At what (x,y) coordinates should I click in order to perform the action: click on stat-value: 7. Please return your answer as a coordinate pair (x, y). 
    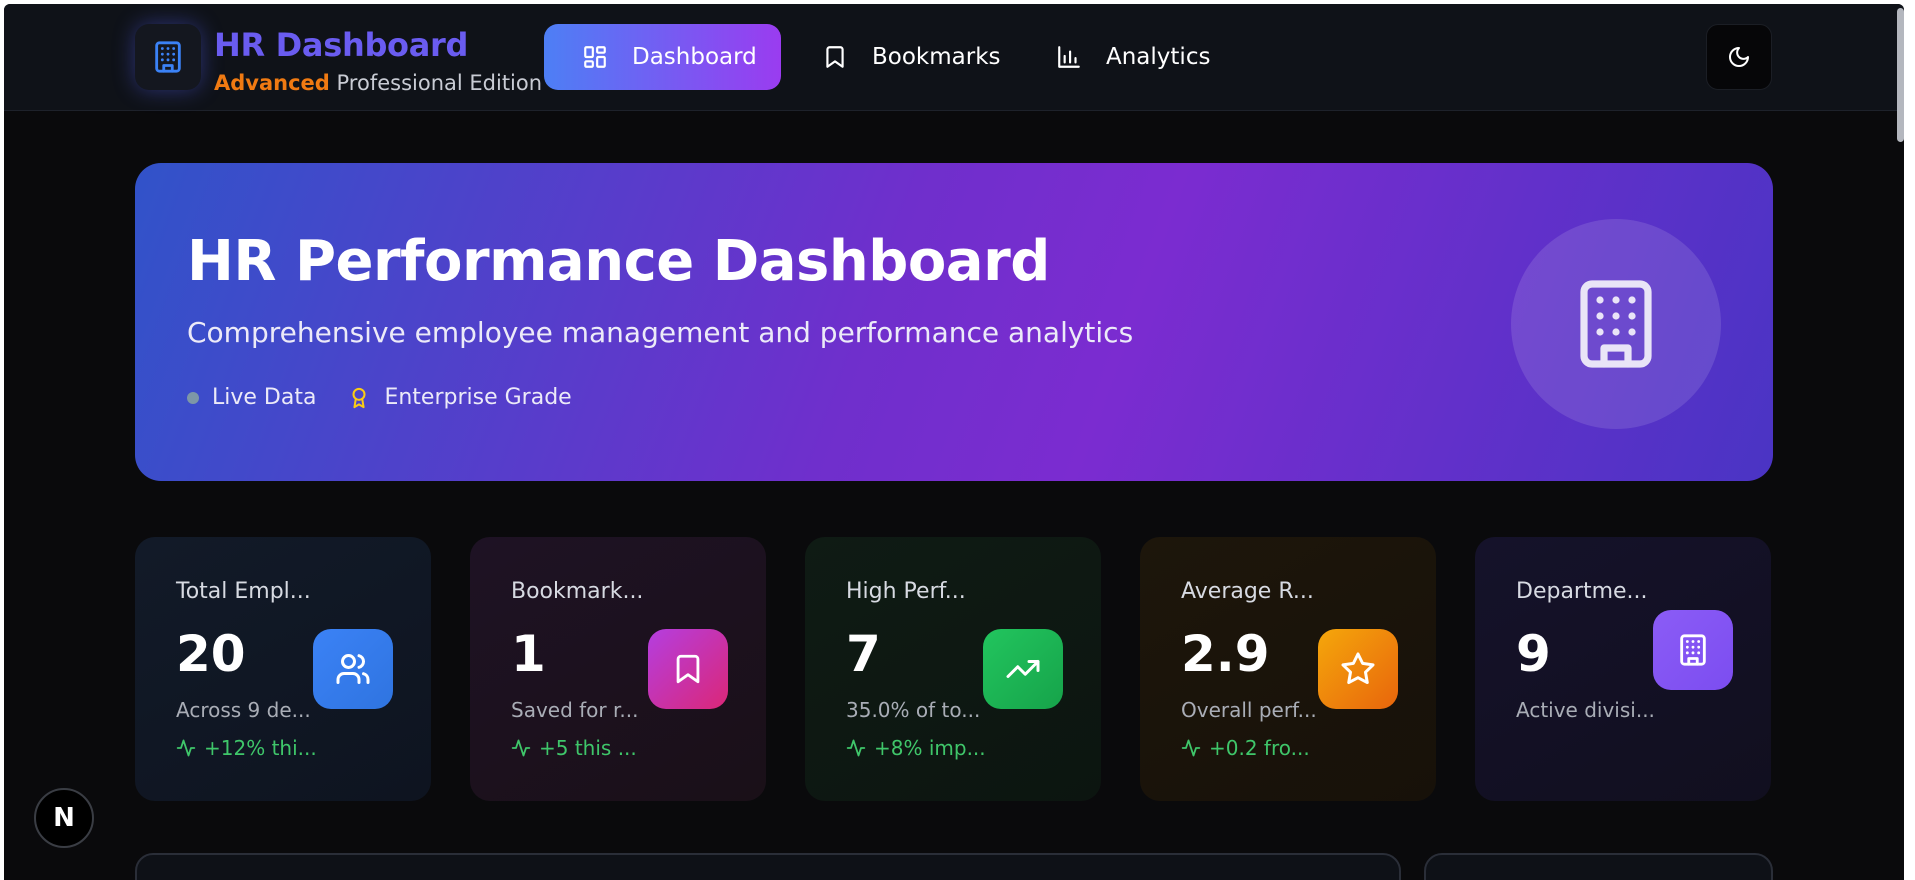
    Looking at the image, I should click on (863, 654).